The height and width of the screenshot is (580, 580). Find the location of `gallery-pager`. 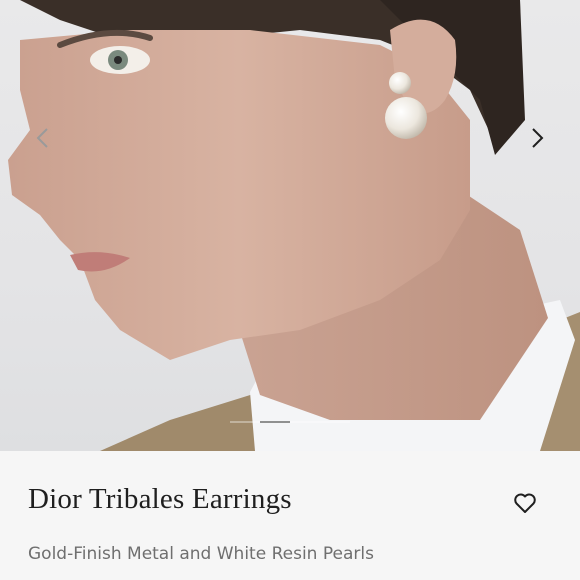

gallery-pager is located at coordinates (290, 422).